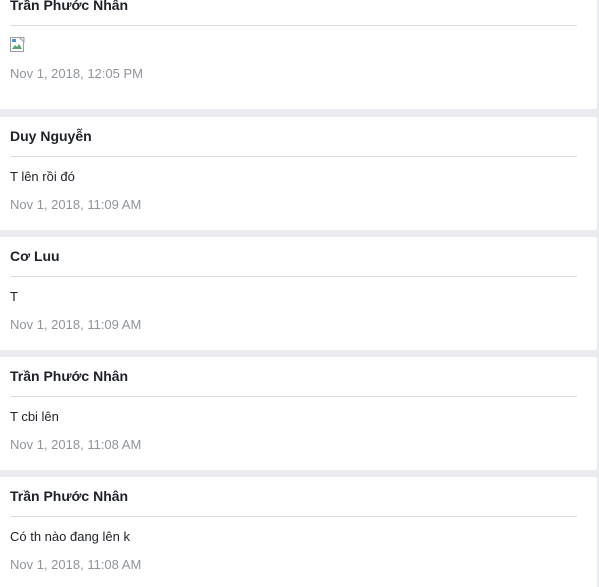 This screenshot has width=599, height=587. Describe the element at coordinates (293, 257) in the screenshot. I see `message-sender: Cơ Luu` at that location.